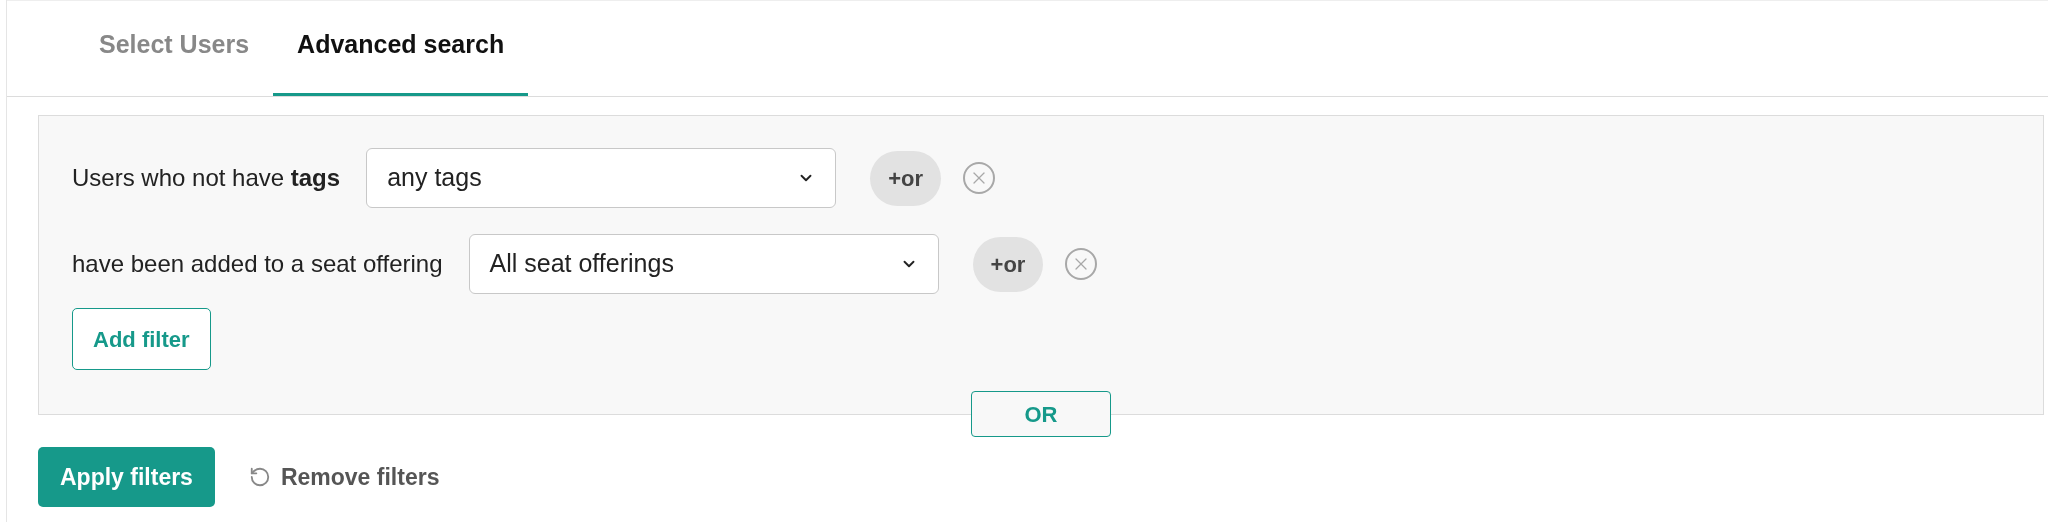  What do you see at coordinates (257, 264) in the screenshot?
I see `filter-label: have been added to a seat offering` at bounding box center [257, 264].